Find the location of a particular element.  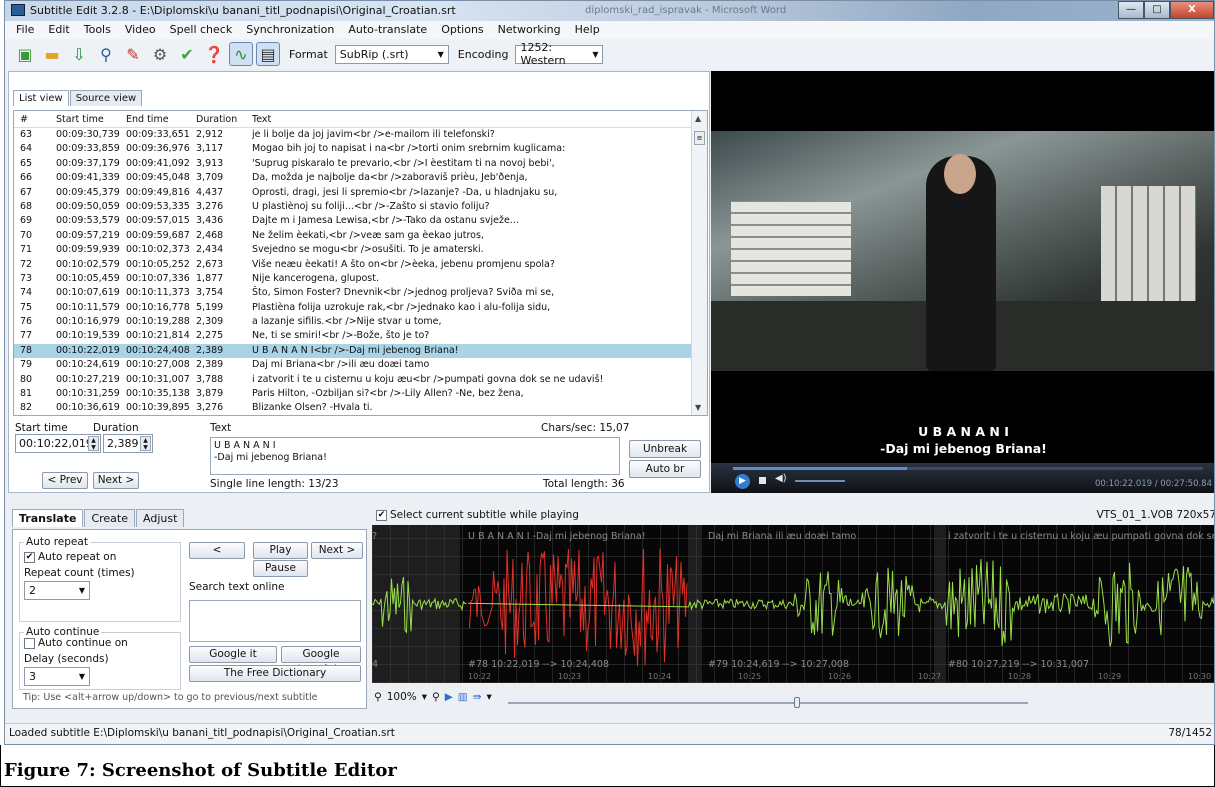

pause-button: Pause is located at coordinates (280, 568).